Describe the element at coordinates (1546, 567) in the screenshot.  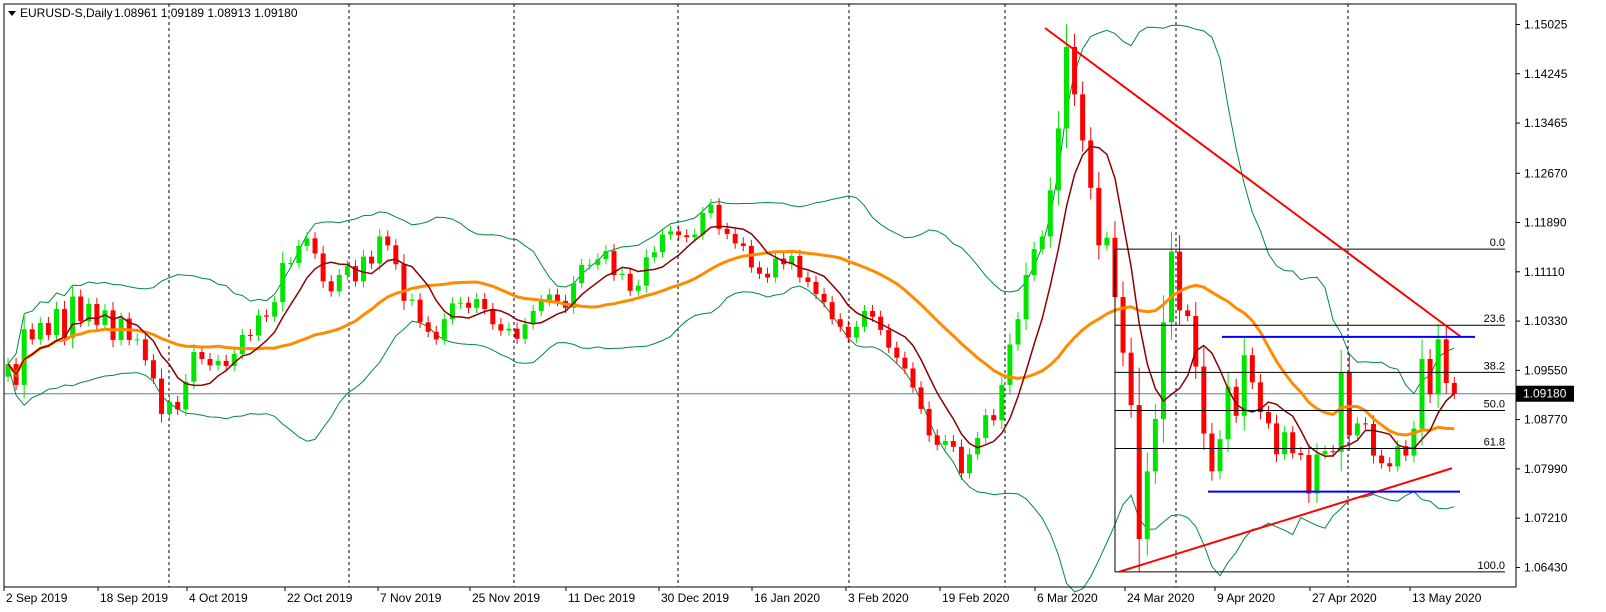
I see `y-tick-label: 1.06430` at that location.